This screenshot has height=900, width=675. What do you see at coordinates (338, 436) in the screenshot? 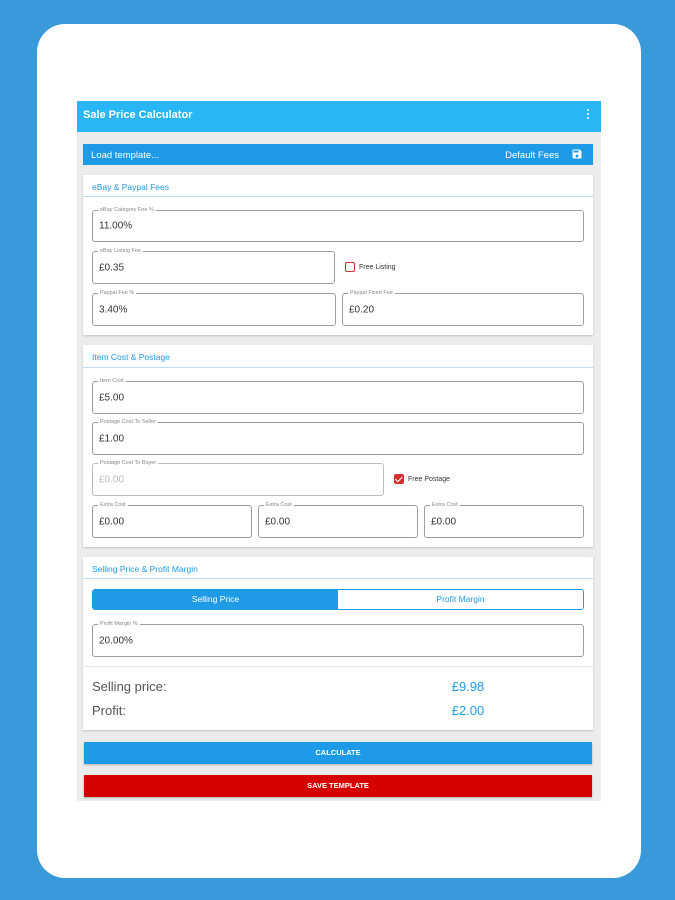
I see `postage-seller-field: Postage Cost To Seller £1.00` at bounding box center [338, 436].